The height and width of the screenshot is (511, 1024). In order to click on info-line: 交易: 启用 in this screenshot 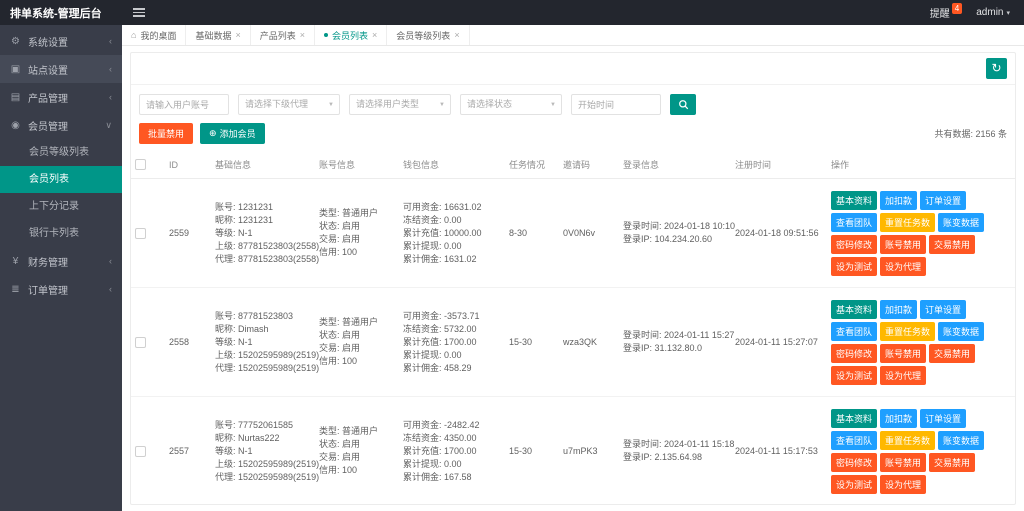, I will do `click(340, 348)`.